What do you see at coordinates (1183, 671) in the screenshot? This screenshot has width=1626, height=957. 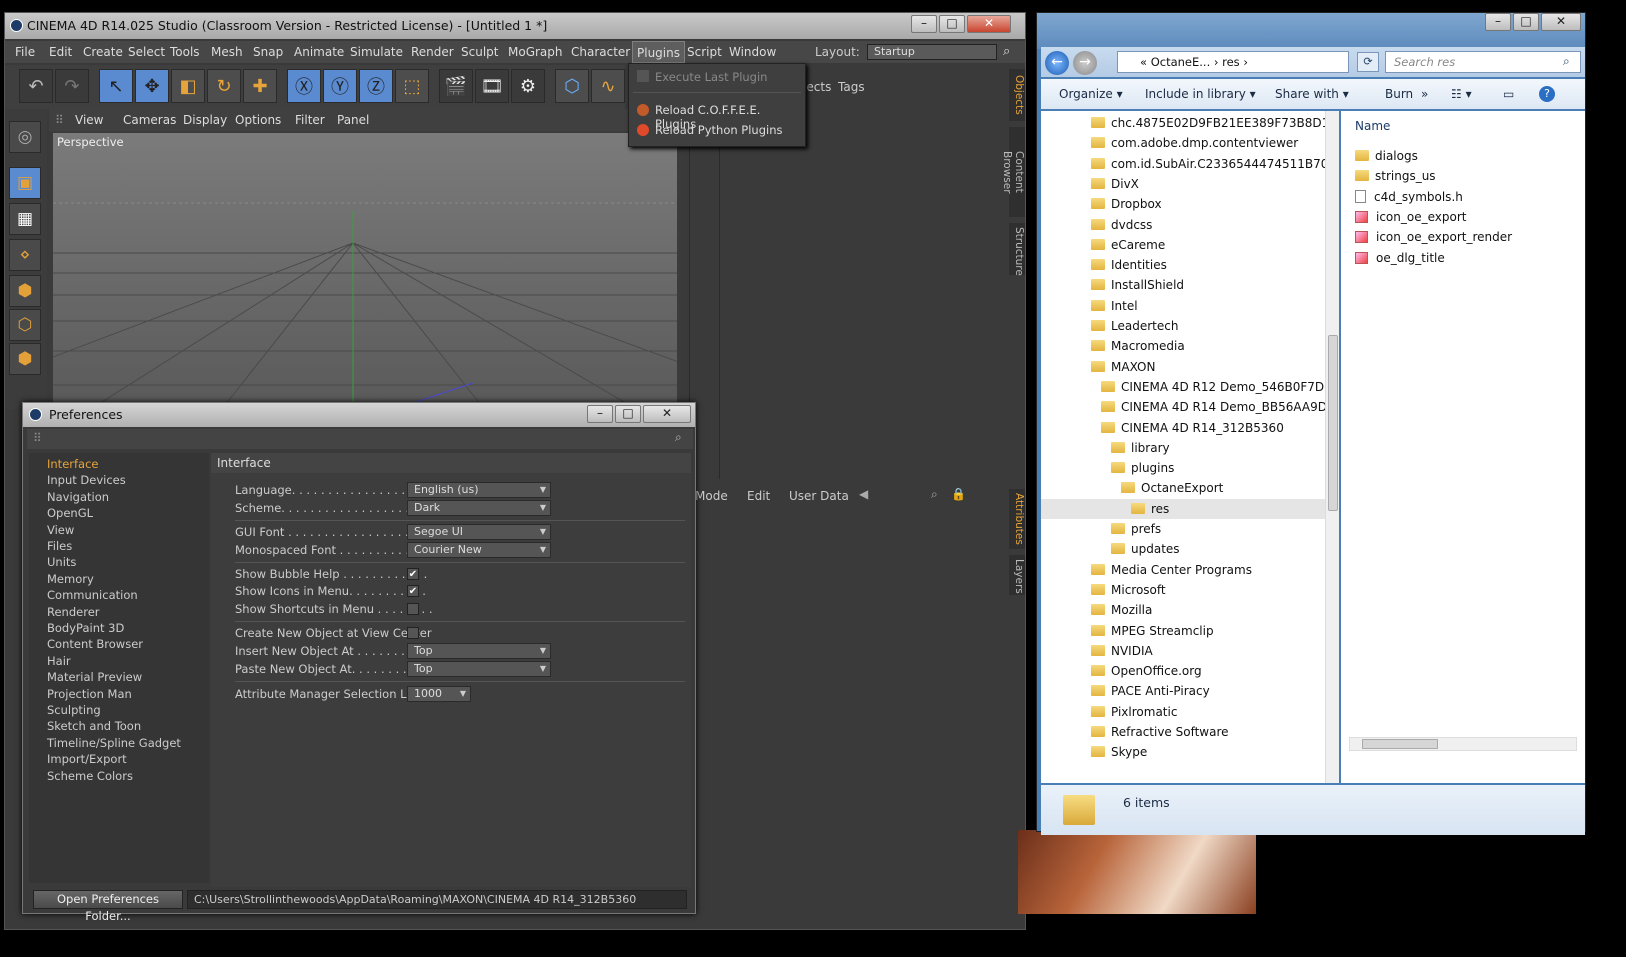 I see `tree-item: OpenOffice.org` at bounding box center [1183, 671].